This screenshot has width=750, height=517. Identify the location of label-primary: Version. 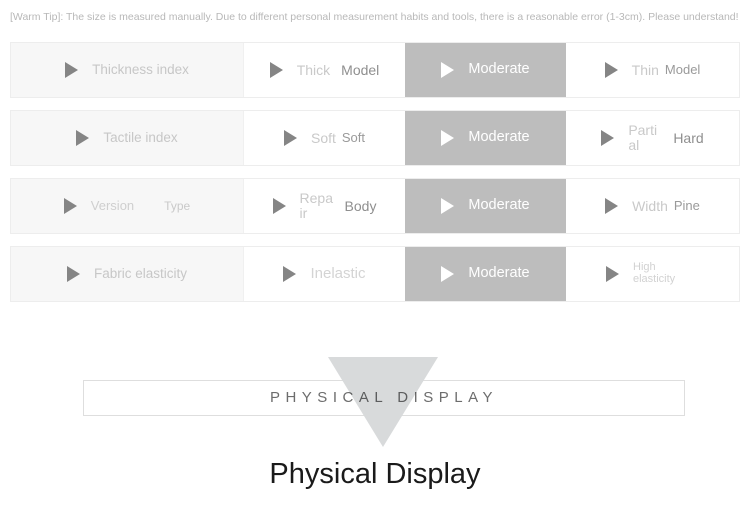
(112, 206).